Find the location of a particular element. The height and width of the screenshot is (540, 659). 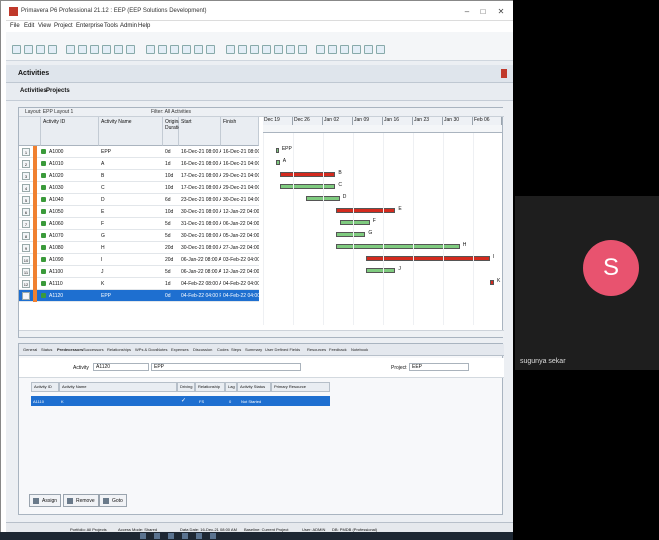

pred-col-relationship: Relationship is located at coordinates (210, 387).